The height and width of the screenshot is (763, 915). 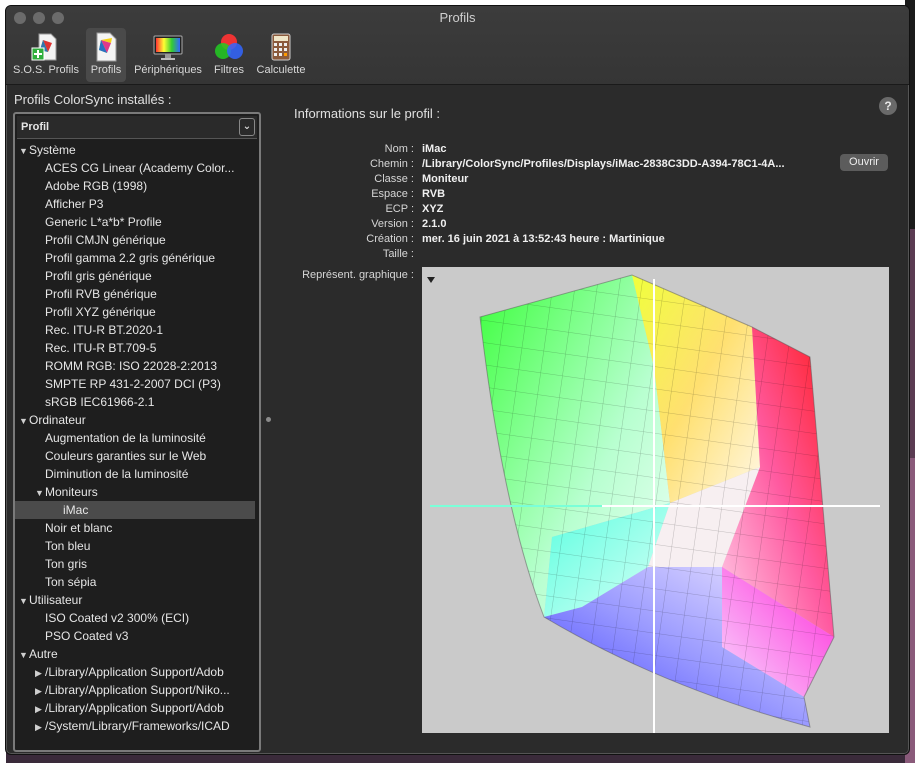 I want to click on profile-column-label: Profil, so click(x=35, y=127).